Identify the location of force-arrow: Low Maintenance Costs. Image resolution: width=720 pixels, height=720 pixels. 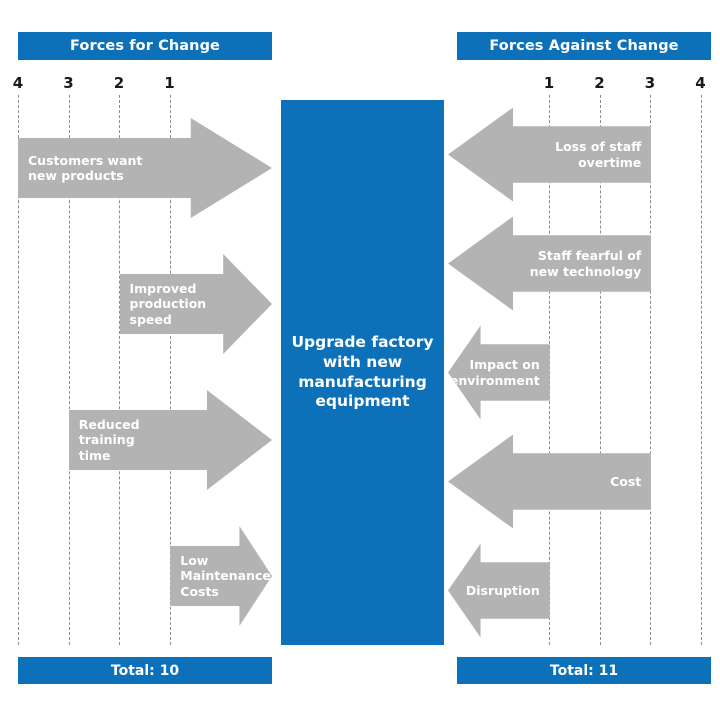
(221, 576).